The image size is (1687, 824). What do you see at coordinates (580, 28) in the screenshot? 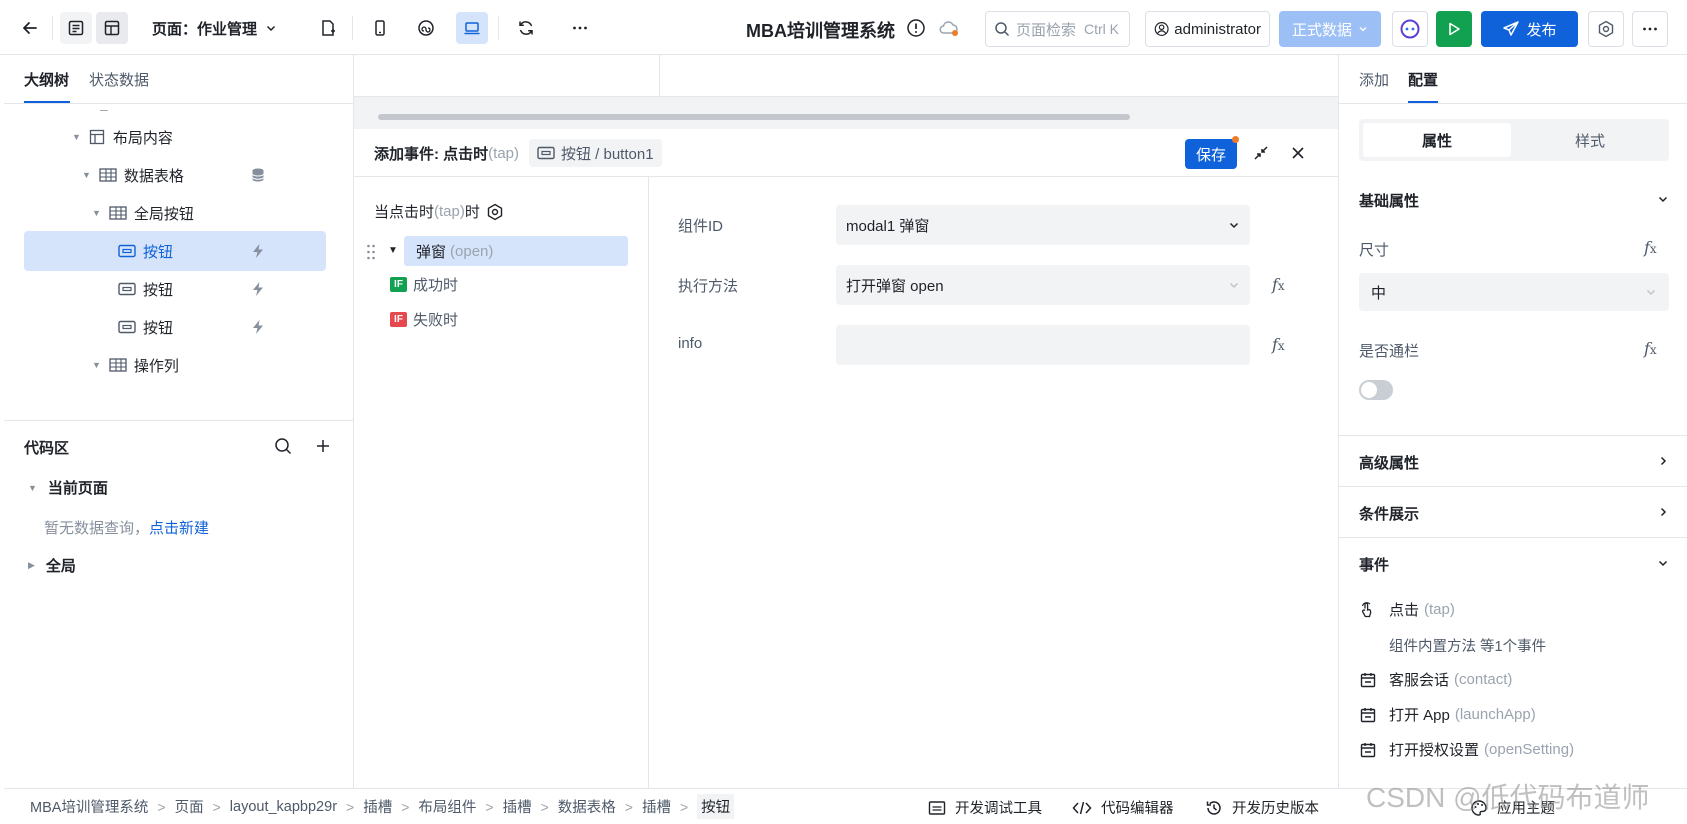
I see `more-icon` at bounding box center [580, 28].